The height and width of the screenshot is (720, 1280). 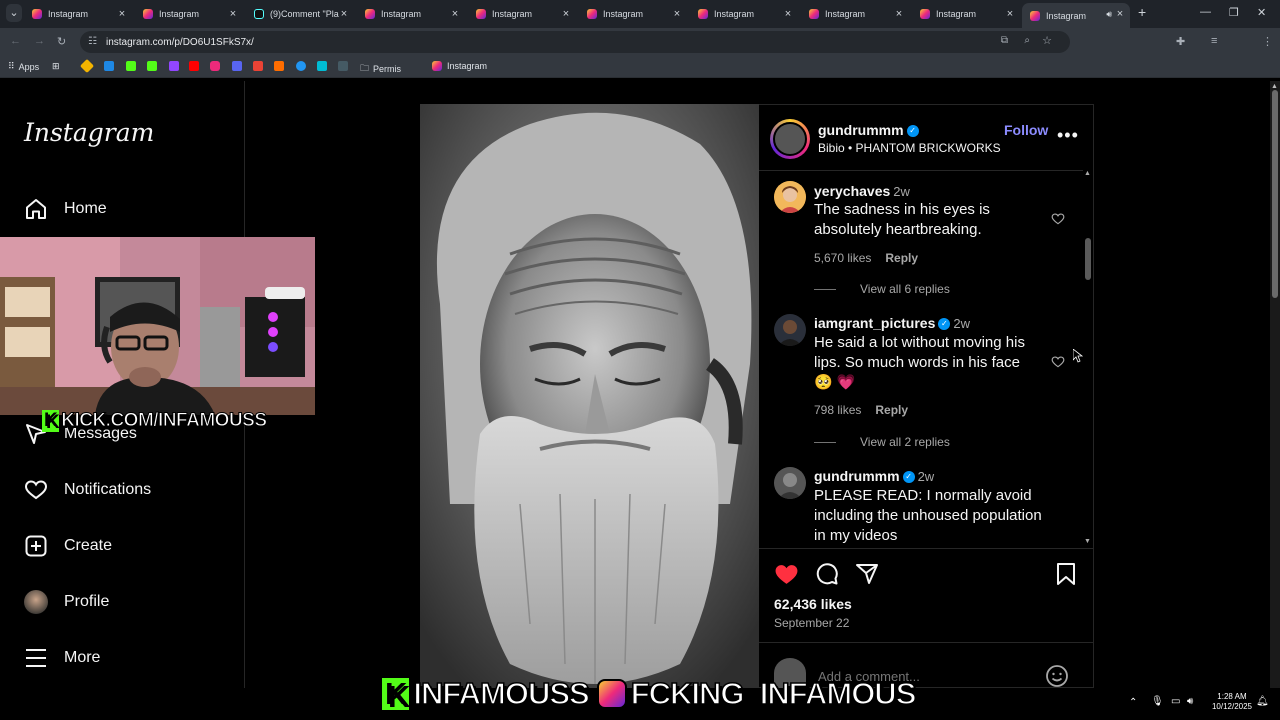 I want to click on more-options-icon: •••, so click(x=1068, y=135).